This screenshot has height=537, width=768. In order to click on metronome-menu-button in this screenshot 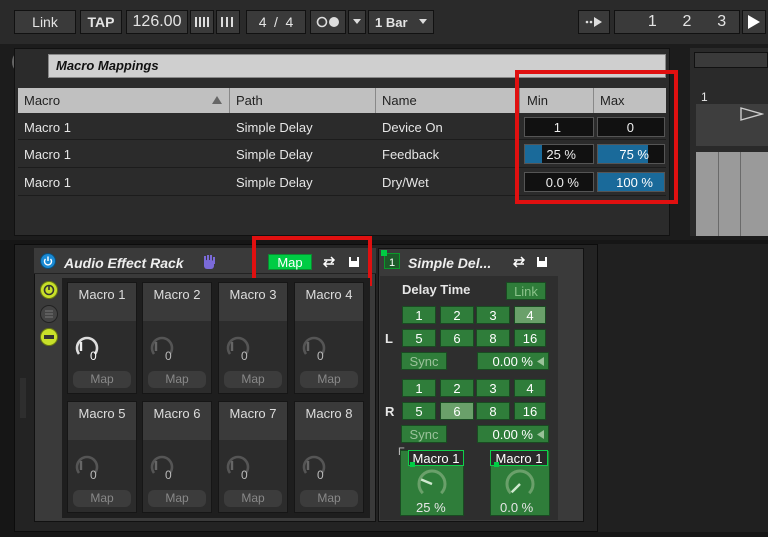, I will do `click(357, 22)`.